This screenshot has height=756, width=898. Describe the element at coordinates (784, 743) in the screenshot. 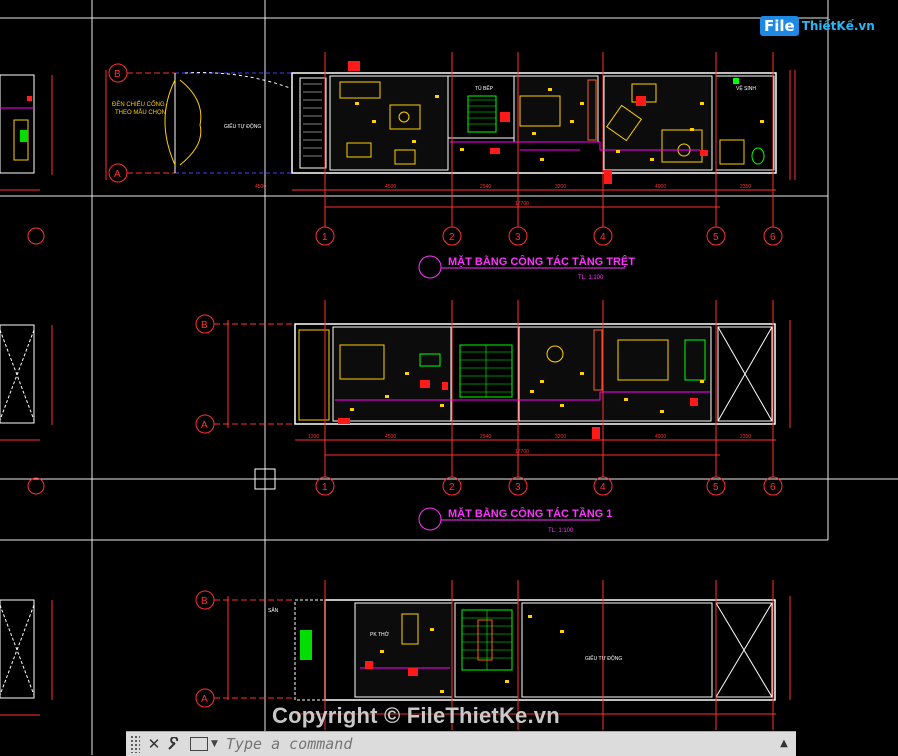

I see `scroll-up-icon: ▲` at that location.